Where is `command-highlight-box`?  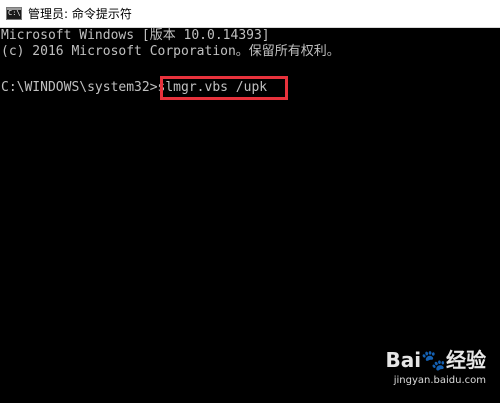 command-highlight-box is located at coordinates (224, 88).